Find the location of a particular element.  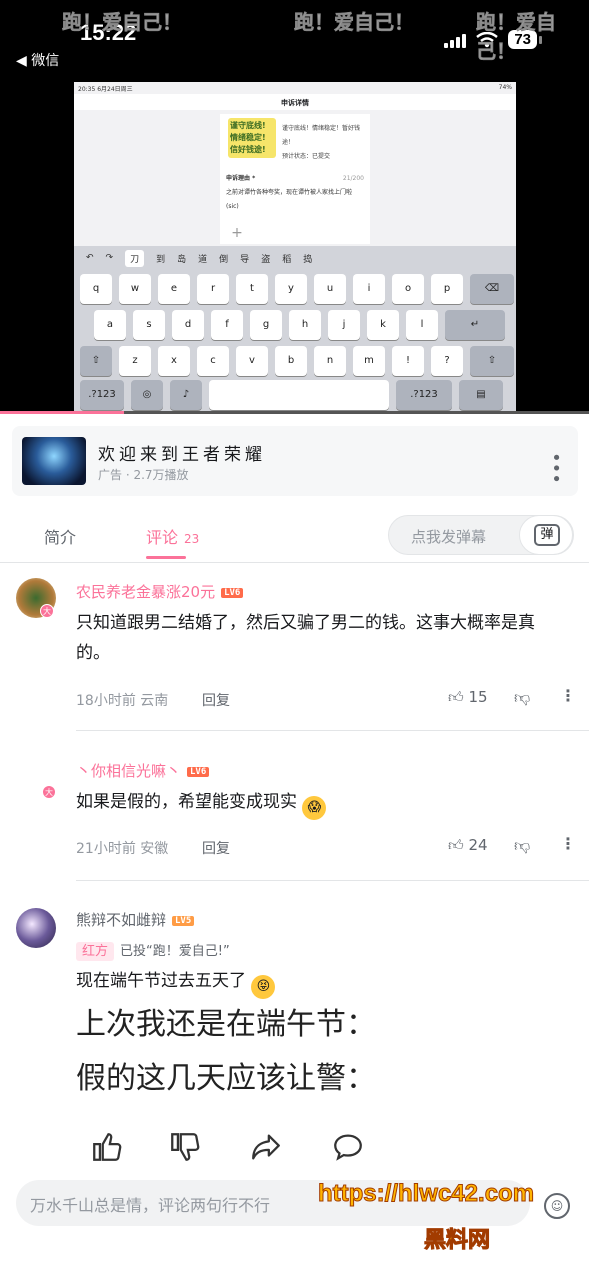

tab-intro: 简介 is located at coordinates (60, 536).